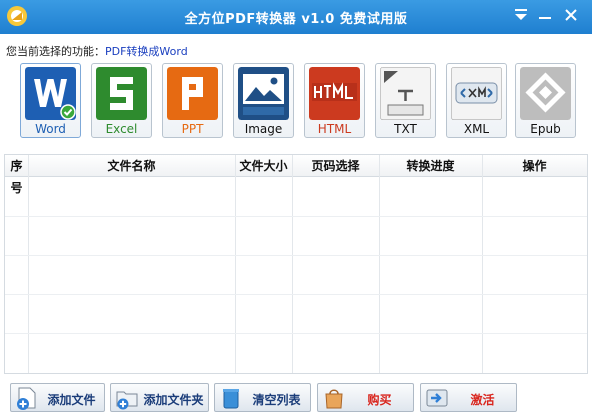 The image size is (592, 418). Describe the element at coordinates (534, 166) in the screenshot. I see `column-header-actions: 操作` at that location.